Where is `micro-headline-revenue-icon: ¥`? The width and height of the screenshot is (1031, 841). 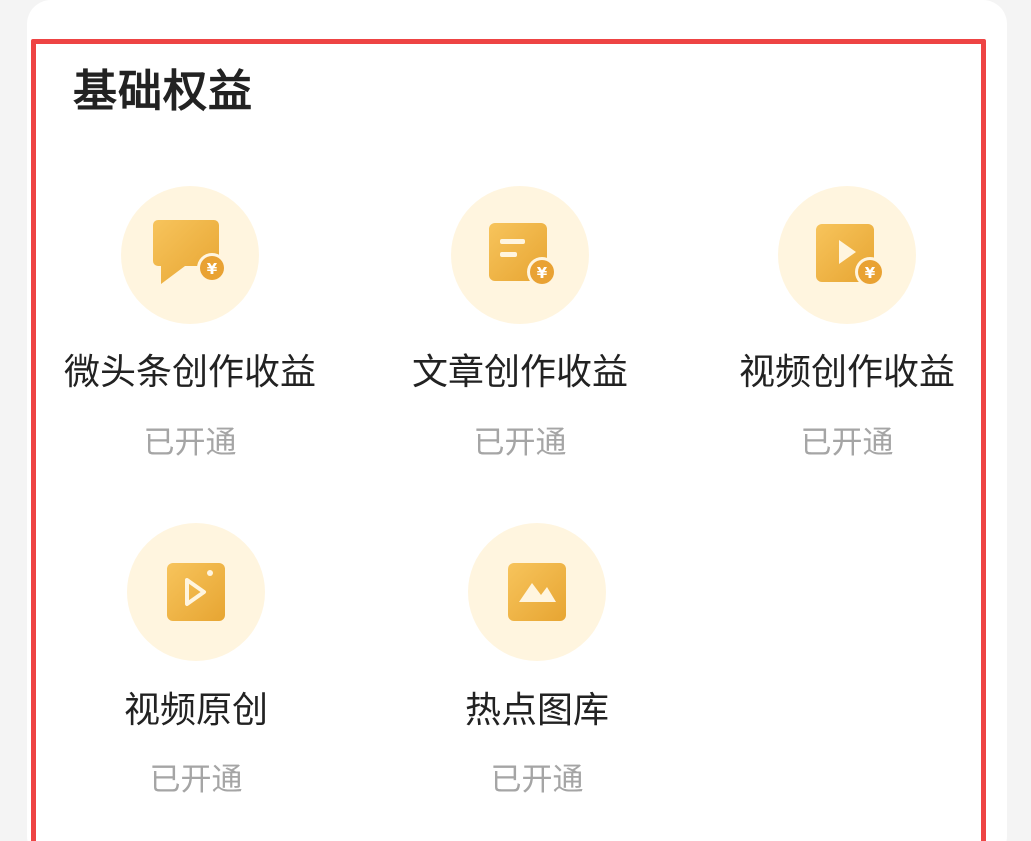 micro-headline-revenue-icon: ¥ is located at coordinates (190, 255).